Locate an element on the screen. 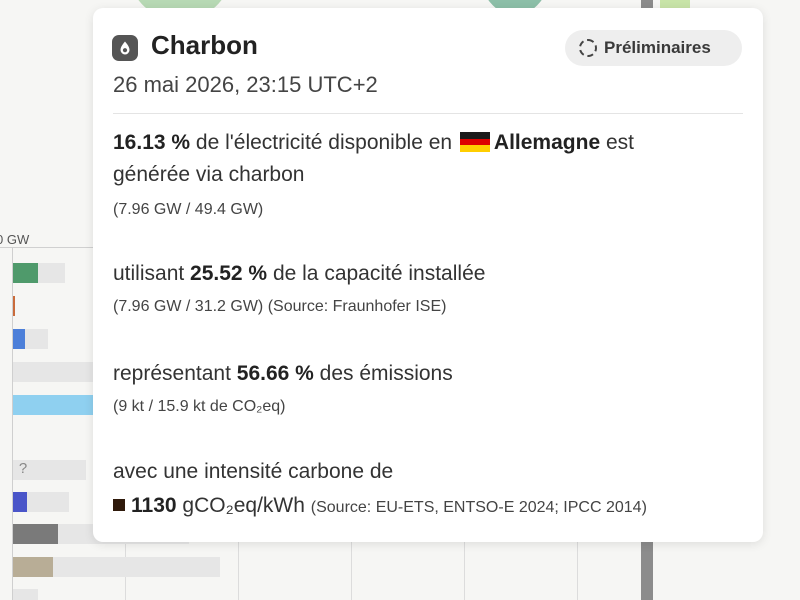  share-text: de l'électricité disponible en is located at coordinates (324, 142).